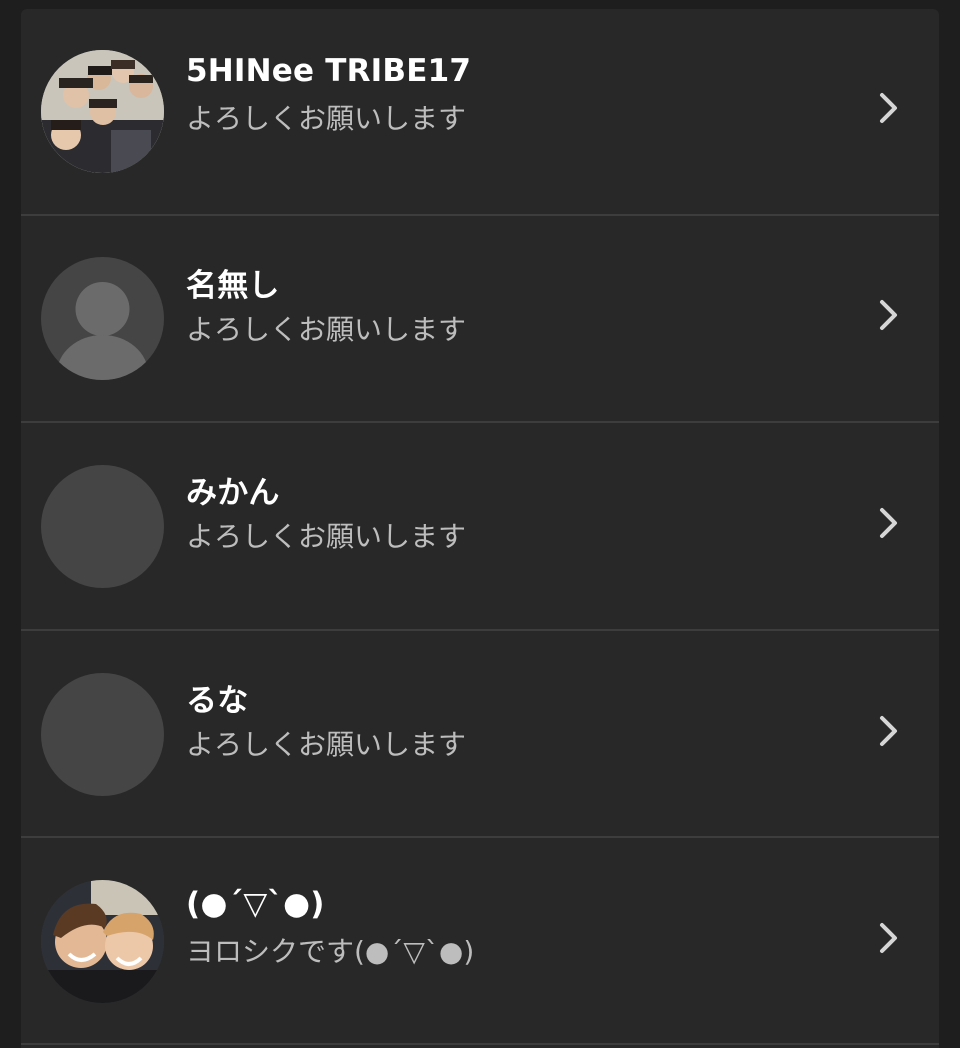  Describe the element at coordinates (255, 904) in the screenshot. I see `contact-name: (●´▽`●)` at that location.